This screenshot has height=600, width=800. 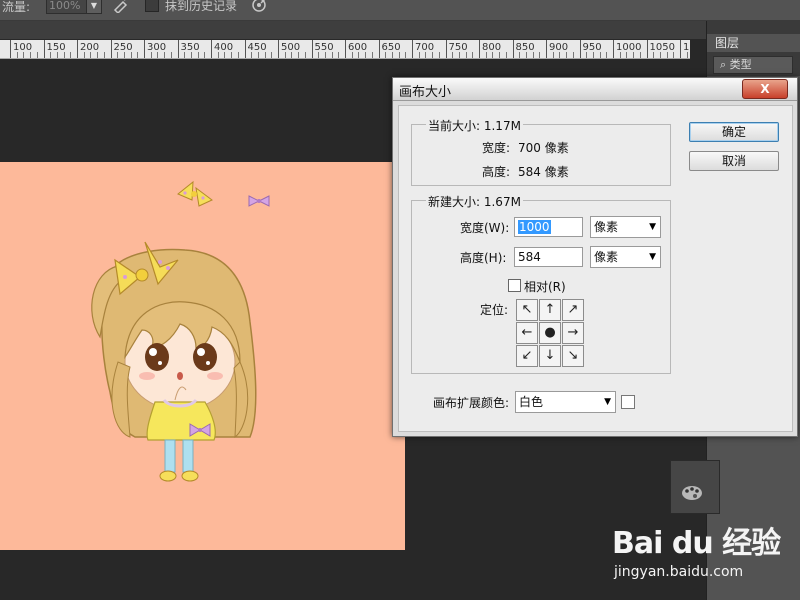 I want to click on dialog-titlebar: 画布大小 X, so click(x=595, y=89).